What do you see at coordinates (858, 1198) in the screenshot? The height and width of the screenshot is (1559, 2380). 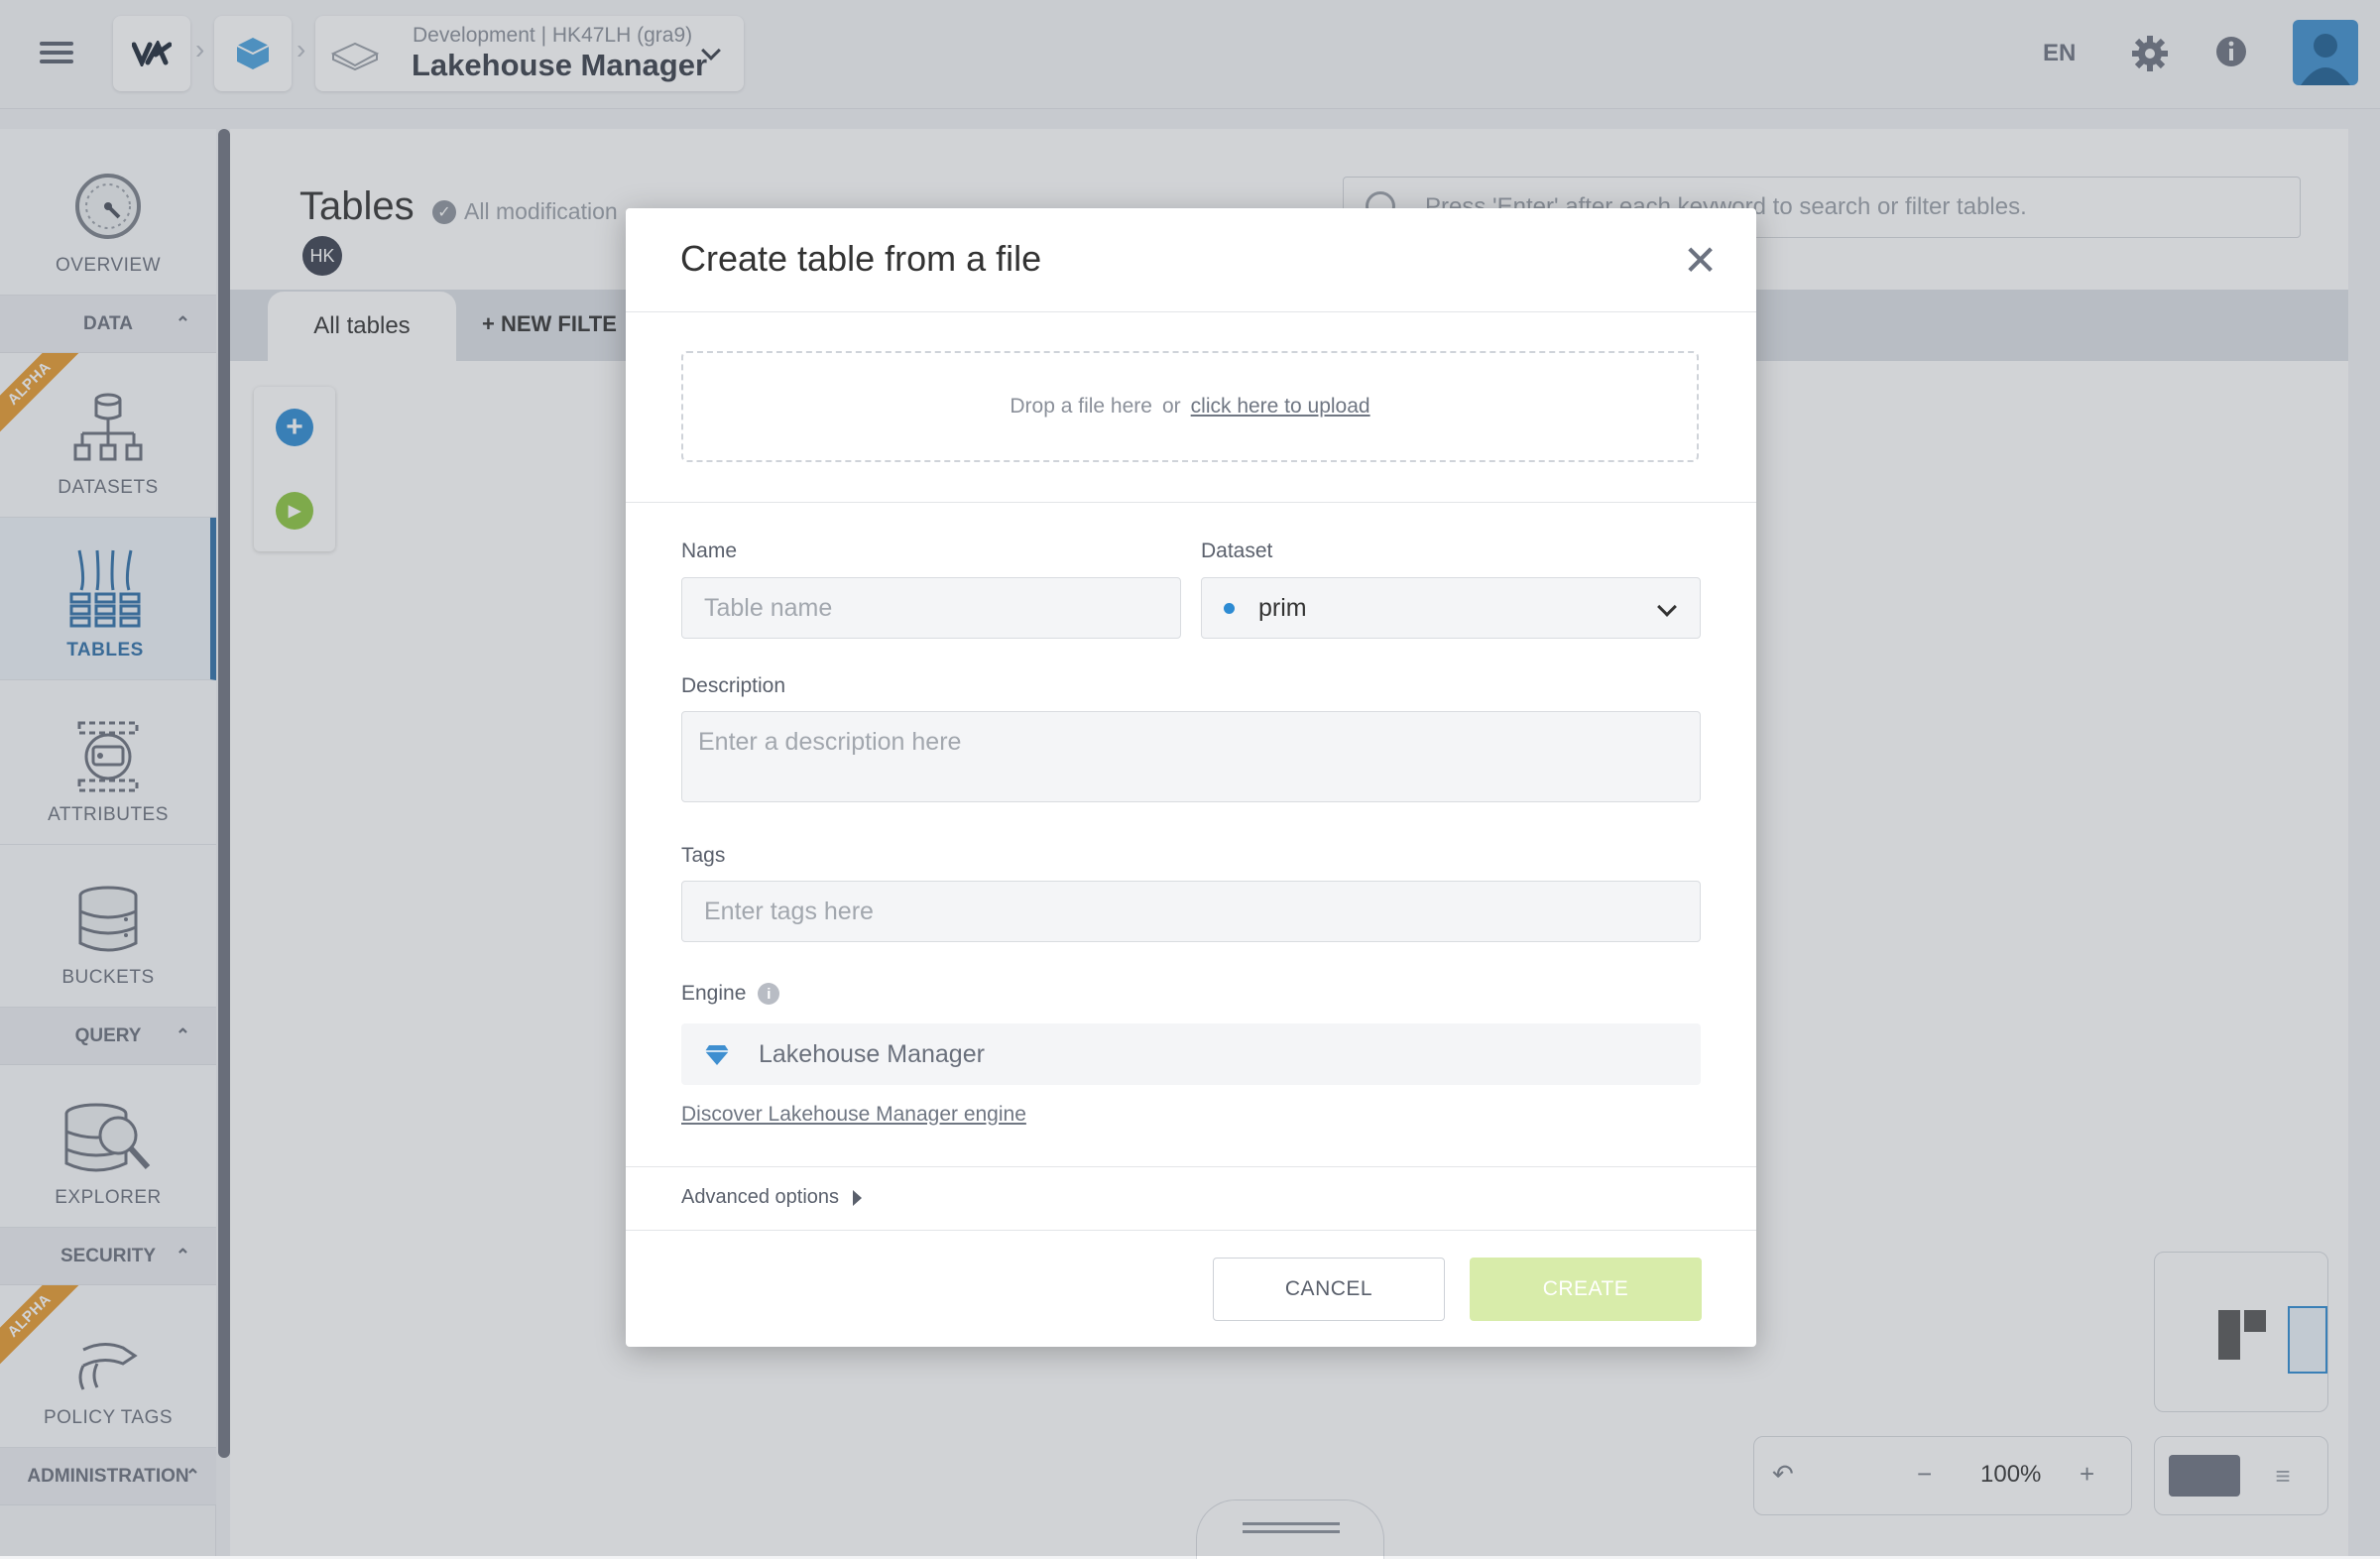 I see `caret-right-icon` at bounding box center [858, 1198].